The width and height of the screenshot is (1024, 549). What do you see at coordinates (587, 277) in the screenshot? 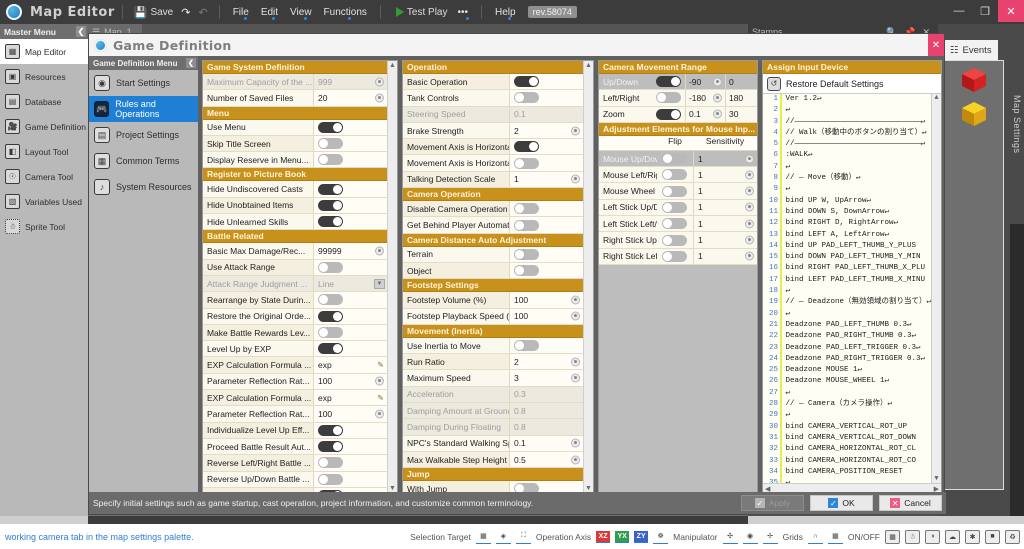
I see `scrollbar-column-2: ▲ ▼` at bounding box center [587, 277].